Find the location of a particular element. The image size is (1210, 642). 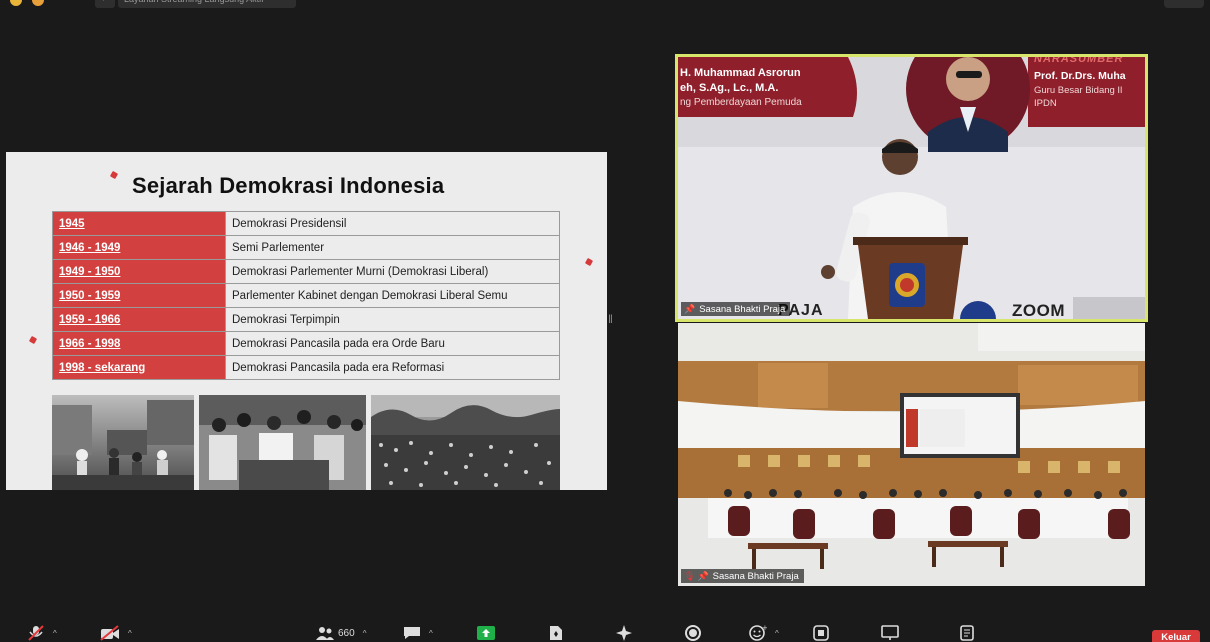

apps-icon is located at coordinates (821, 633).